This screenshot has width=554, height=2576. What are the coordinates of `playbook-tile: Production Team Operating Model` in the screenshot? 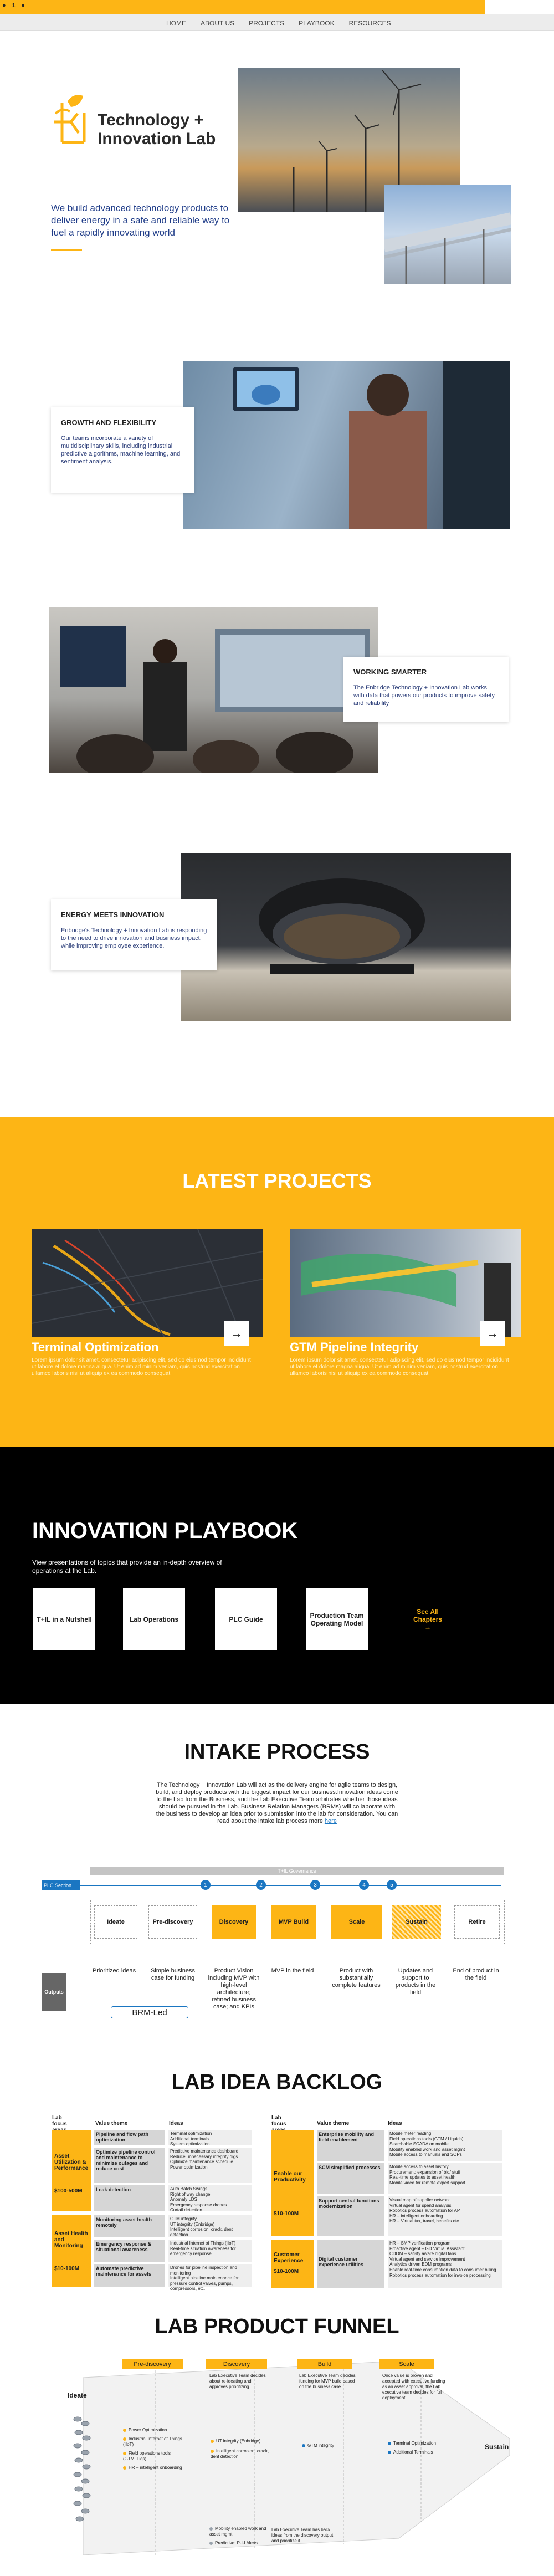 It's located at (337, 1619).